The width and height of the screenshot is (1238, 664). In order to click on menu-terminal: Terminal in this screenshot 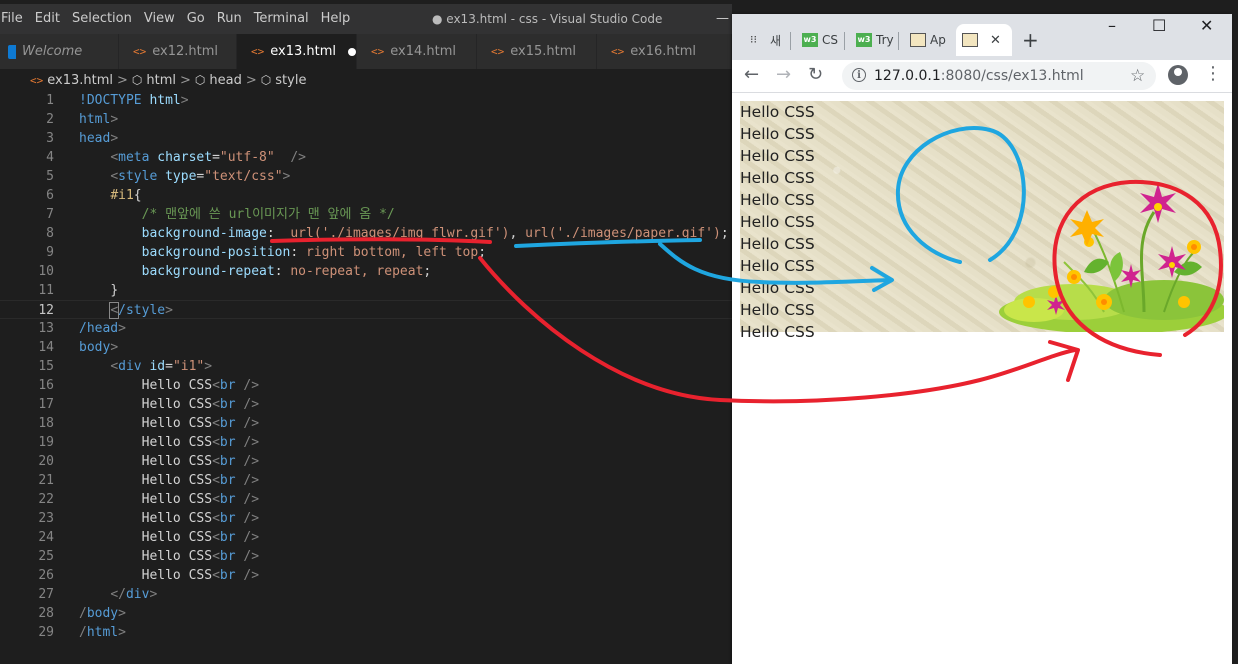, I will do `click(281, 19)`.